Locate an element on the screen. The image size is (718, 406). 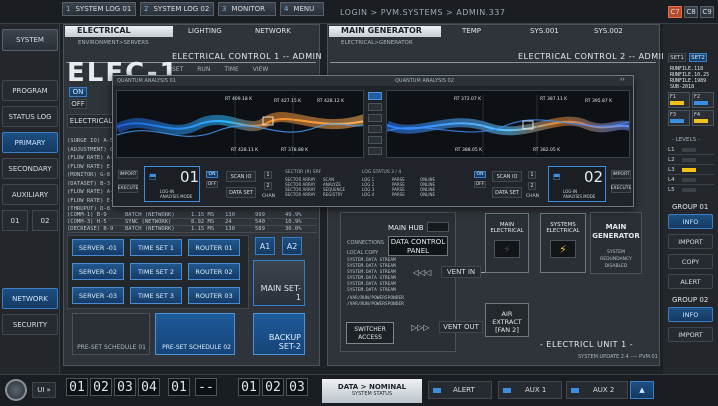
code-c8-button: C8 is located at coordinates (691, 12).